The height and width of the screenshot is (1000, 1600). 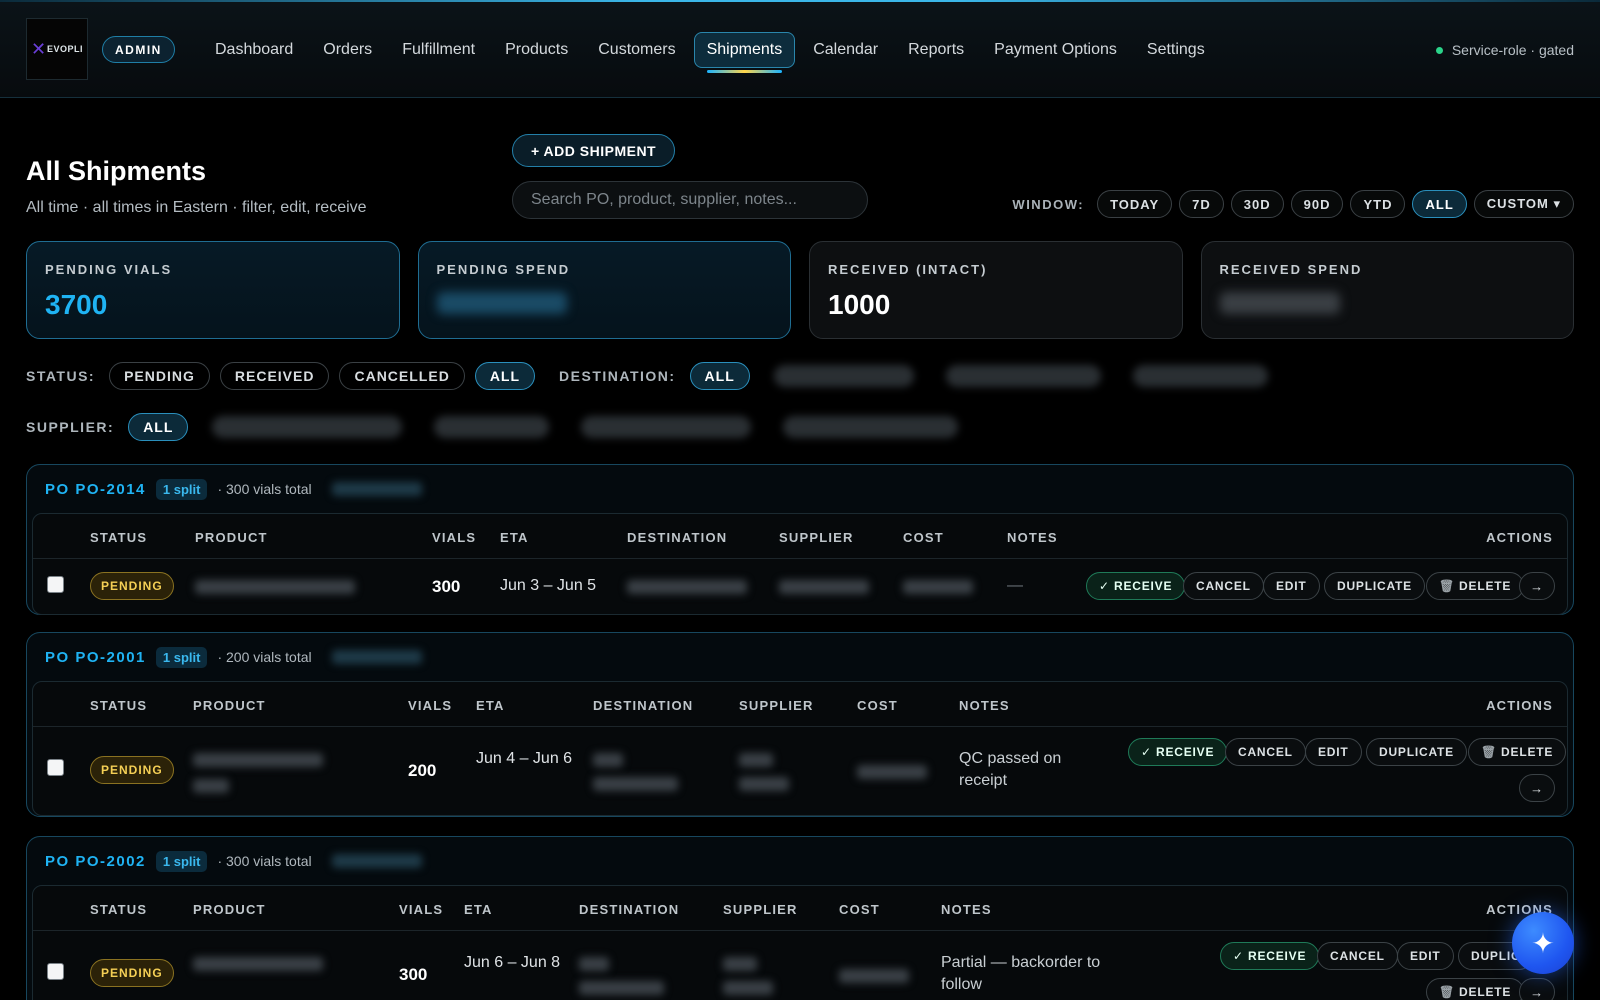 I want to click on product-redacted, so click(x=211, y=786).